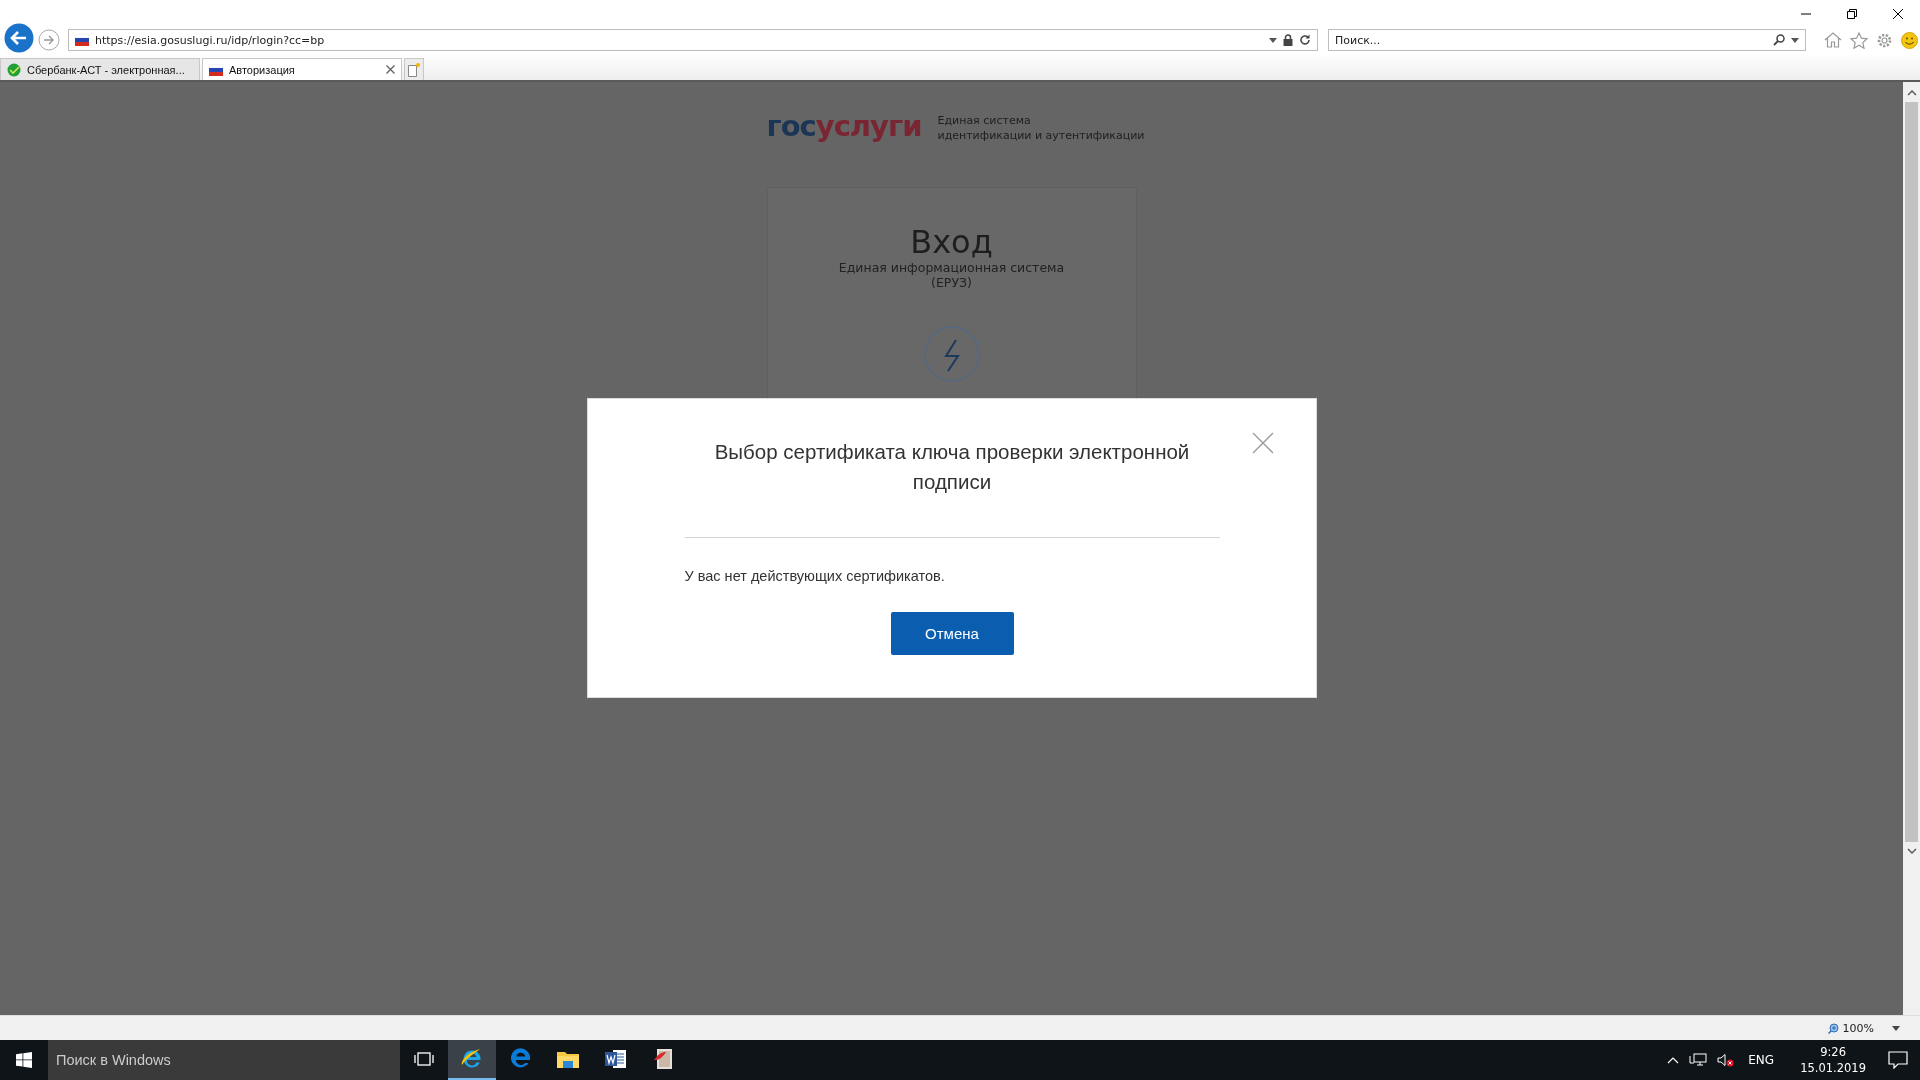  Describe the element at coordinates (24, 1060) in the screenshot. I see `windows-logo-icon` at that location.